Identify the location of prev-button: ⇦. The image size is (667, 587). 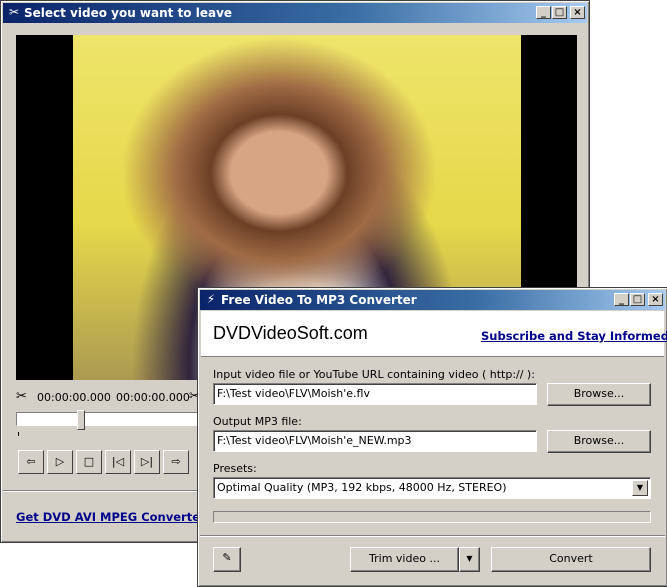
(31, 462).